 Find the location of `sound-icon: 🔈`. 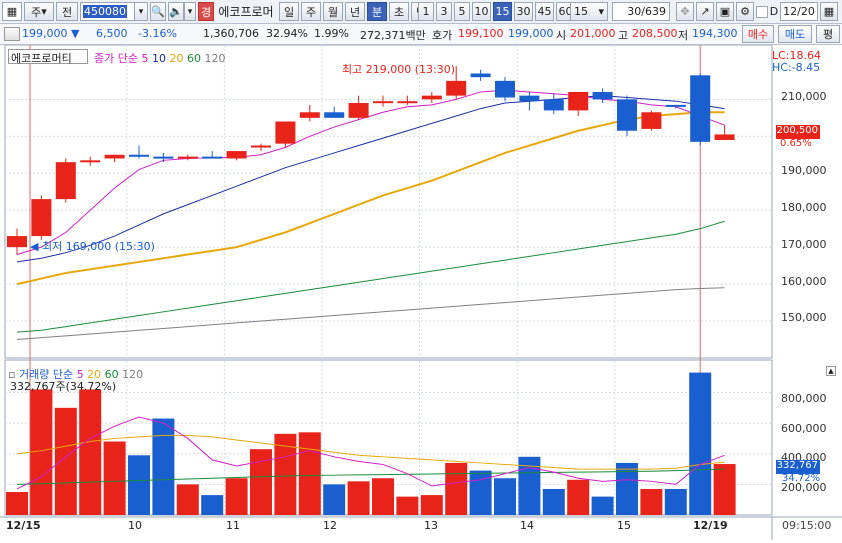

sound-icon: 🔈 is located at coordinates (176, 11).